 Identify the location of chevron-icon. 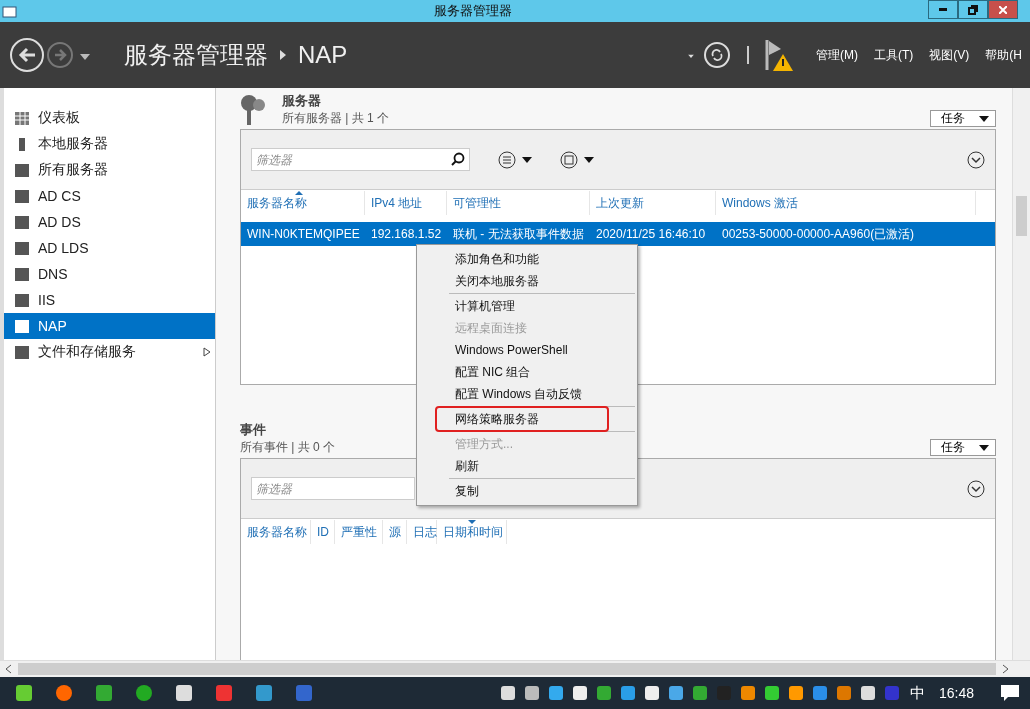
(283, 55).